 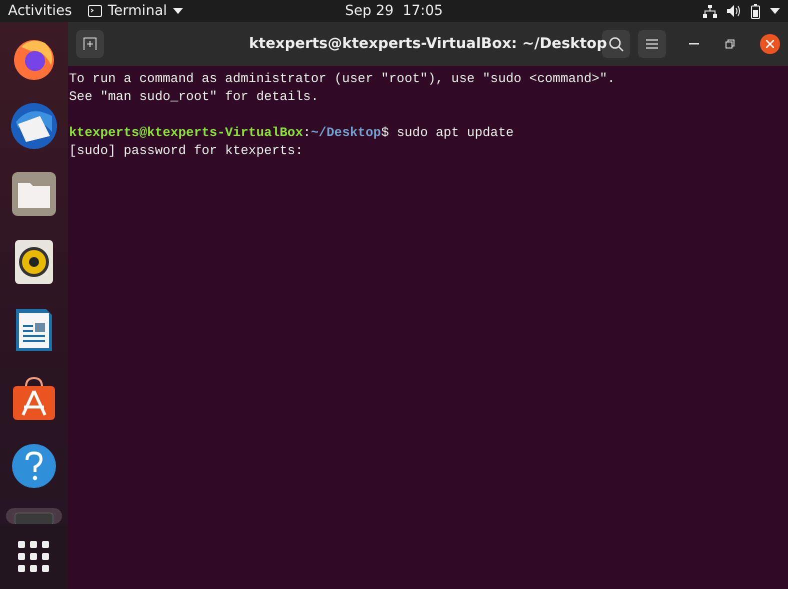 I want to click on clock: Sep 29 17:05, so click(x=394, y=11).